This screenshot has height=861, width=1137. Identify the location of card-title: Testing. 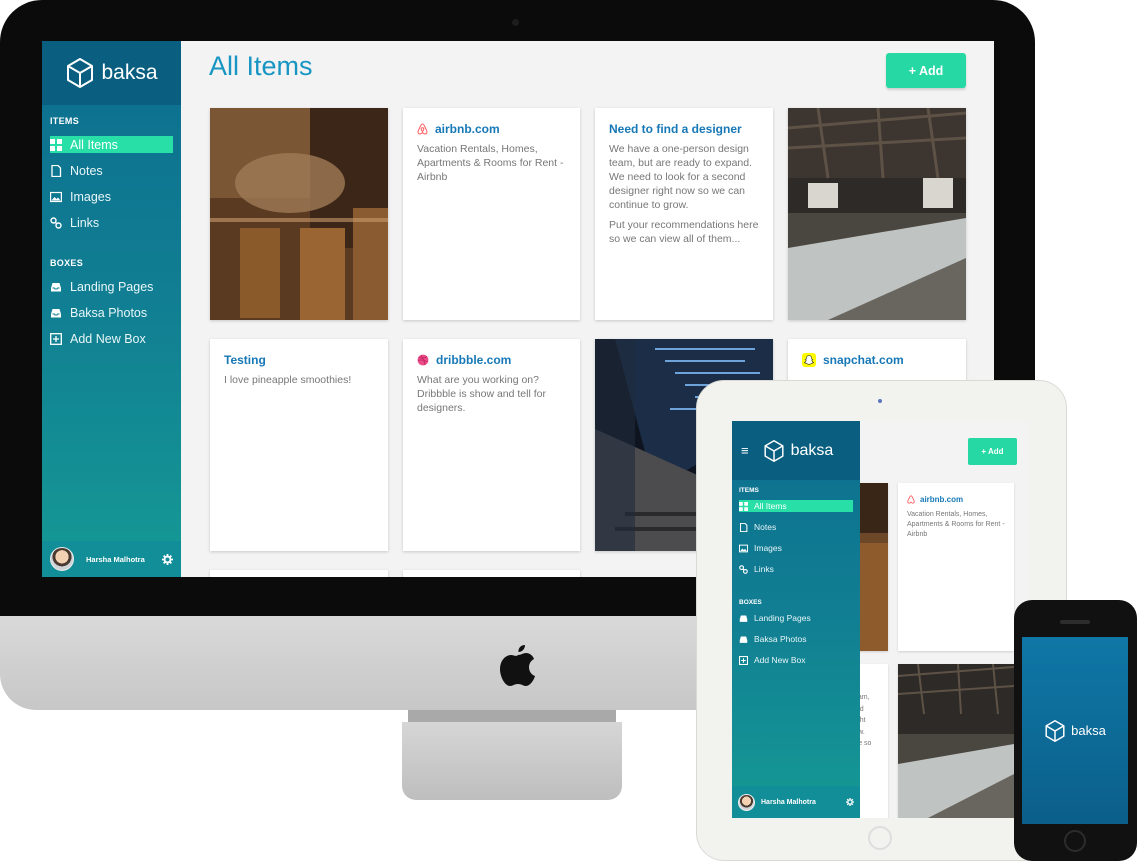
(245, 360).